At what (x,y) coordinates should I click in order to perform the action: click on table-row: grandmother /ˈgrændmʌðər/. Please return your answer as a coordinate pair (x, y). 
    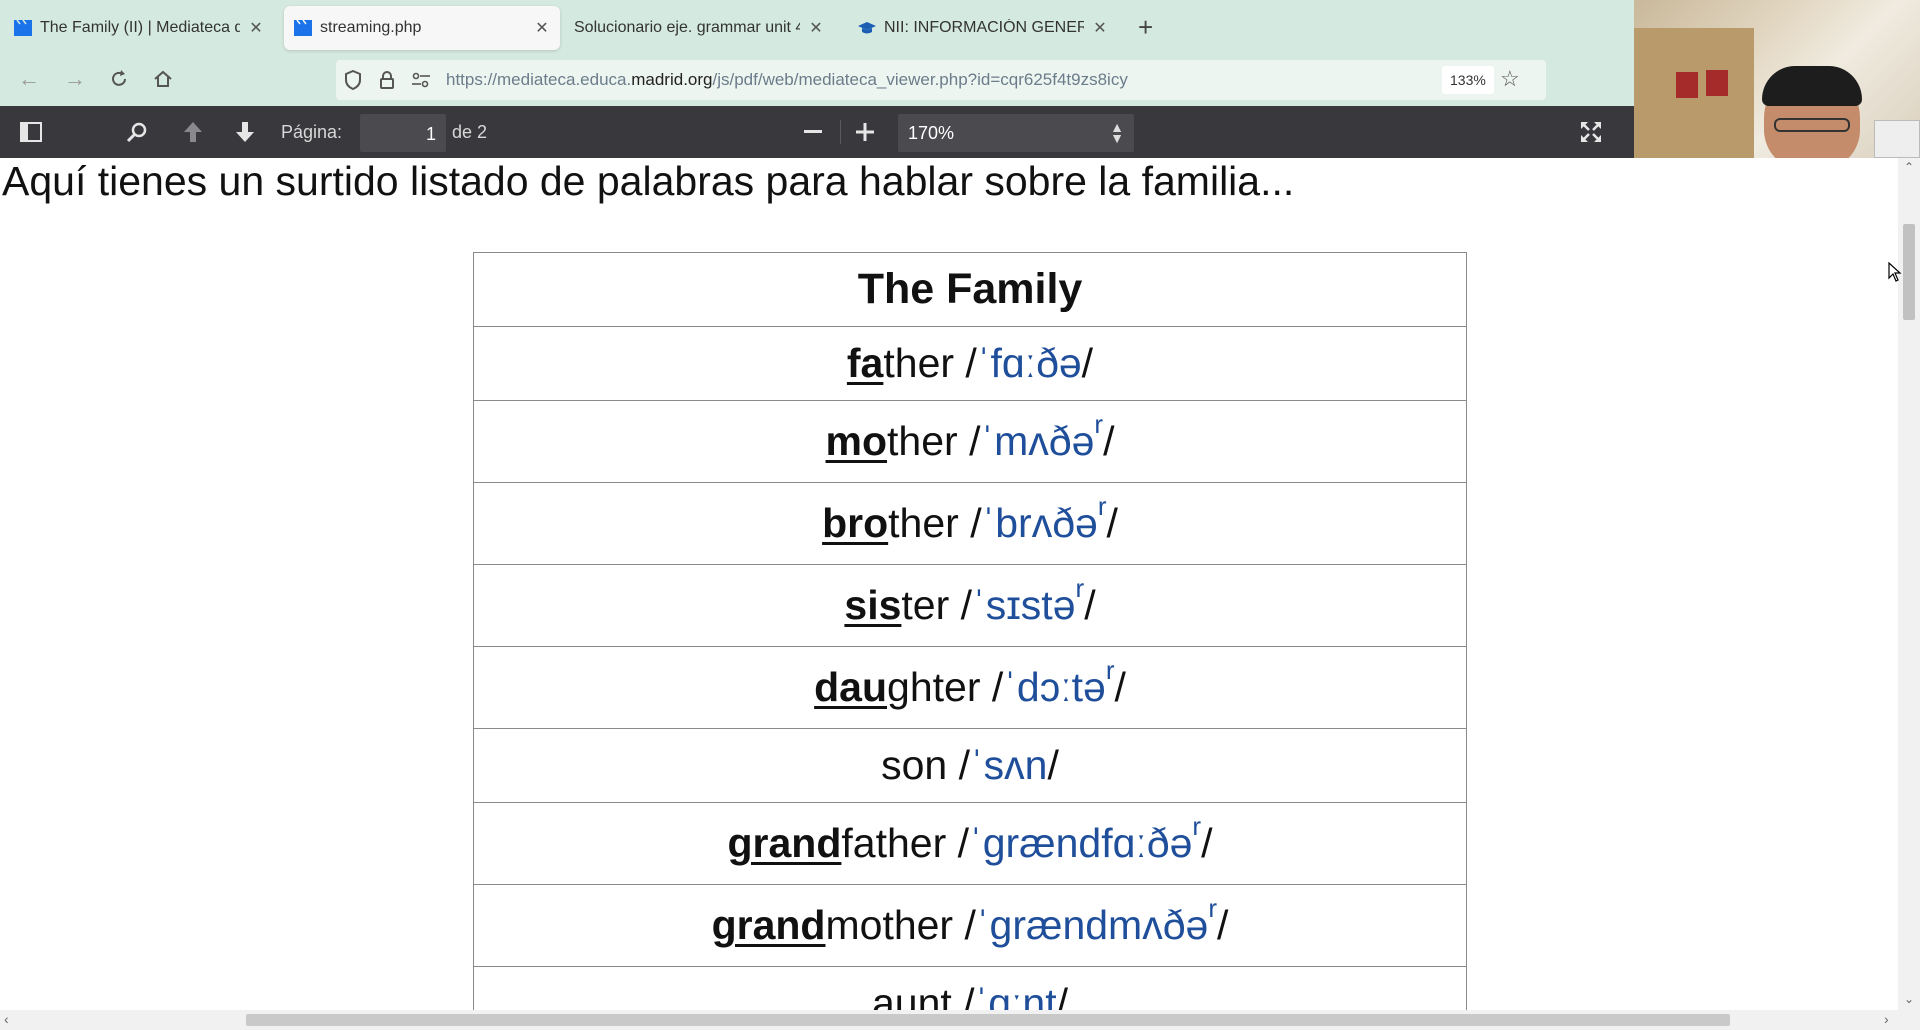
    Looking at the image, I should click on (970, 925).